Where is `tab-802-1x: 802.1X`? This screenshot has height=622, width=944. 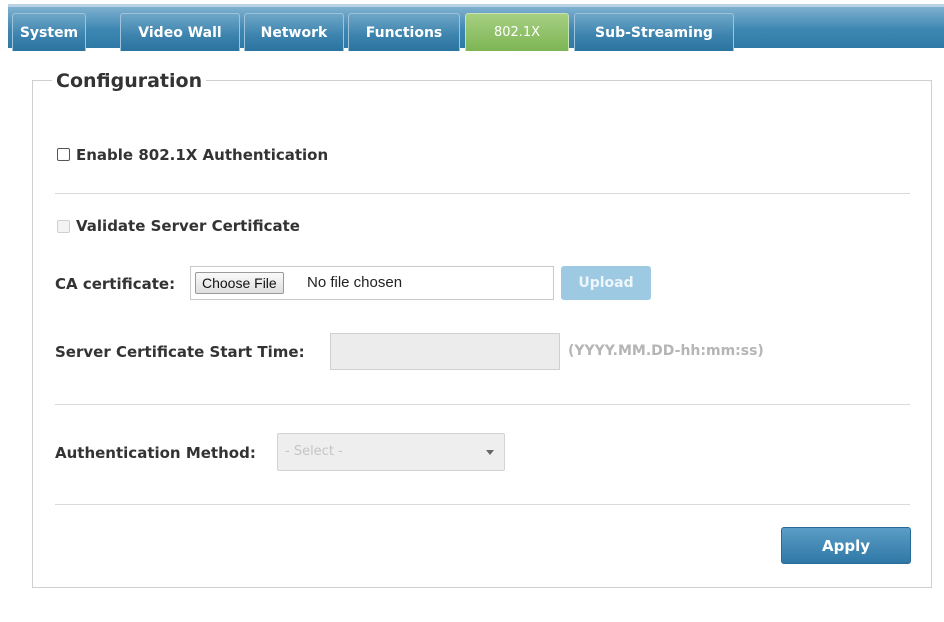 tab-802-1x: 802.1X is located at coordinates (517, 32).